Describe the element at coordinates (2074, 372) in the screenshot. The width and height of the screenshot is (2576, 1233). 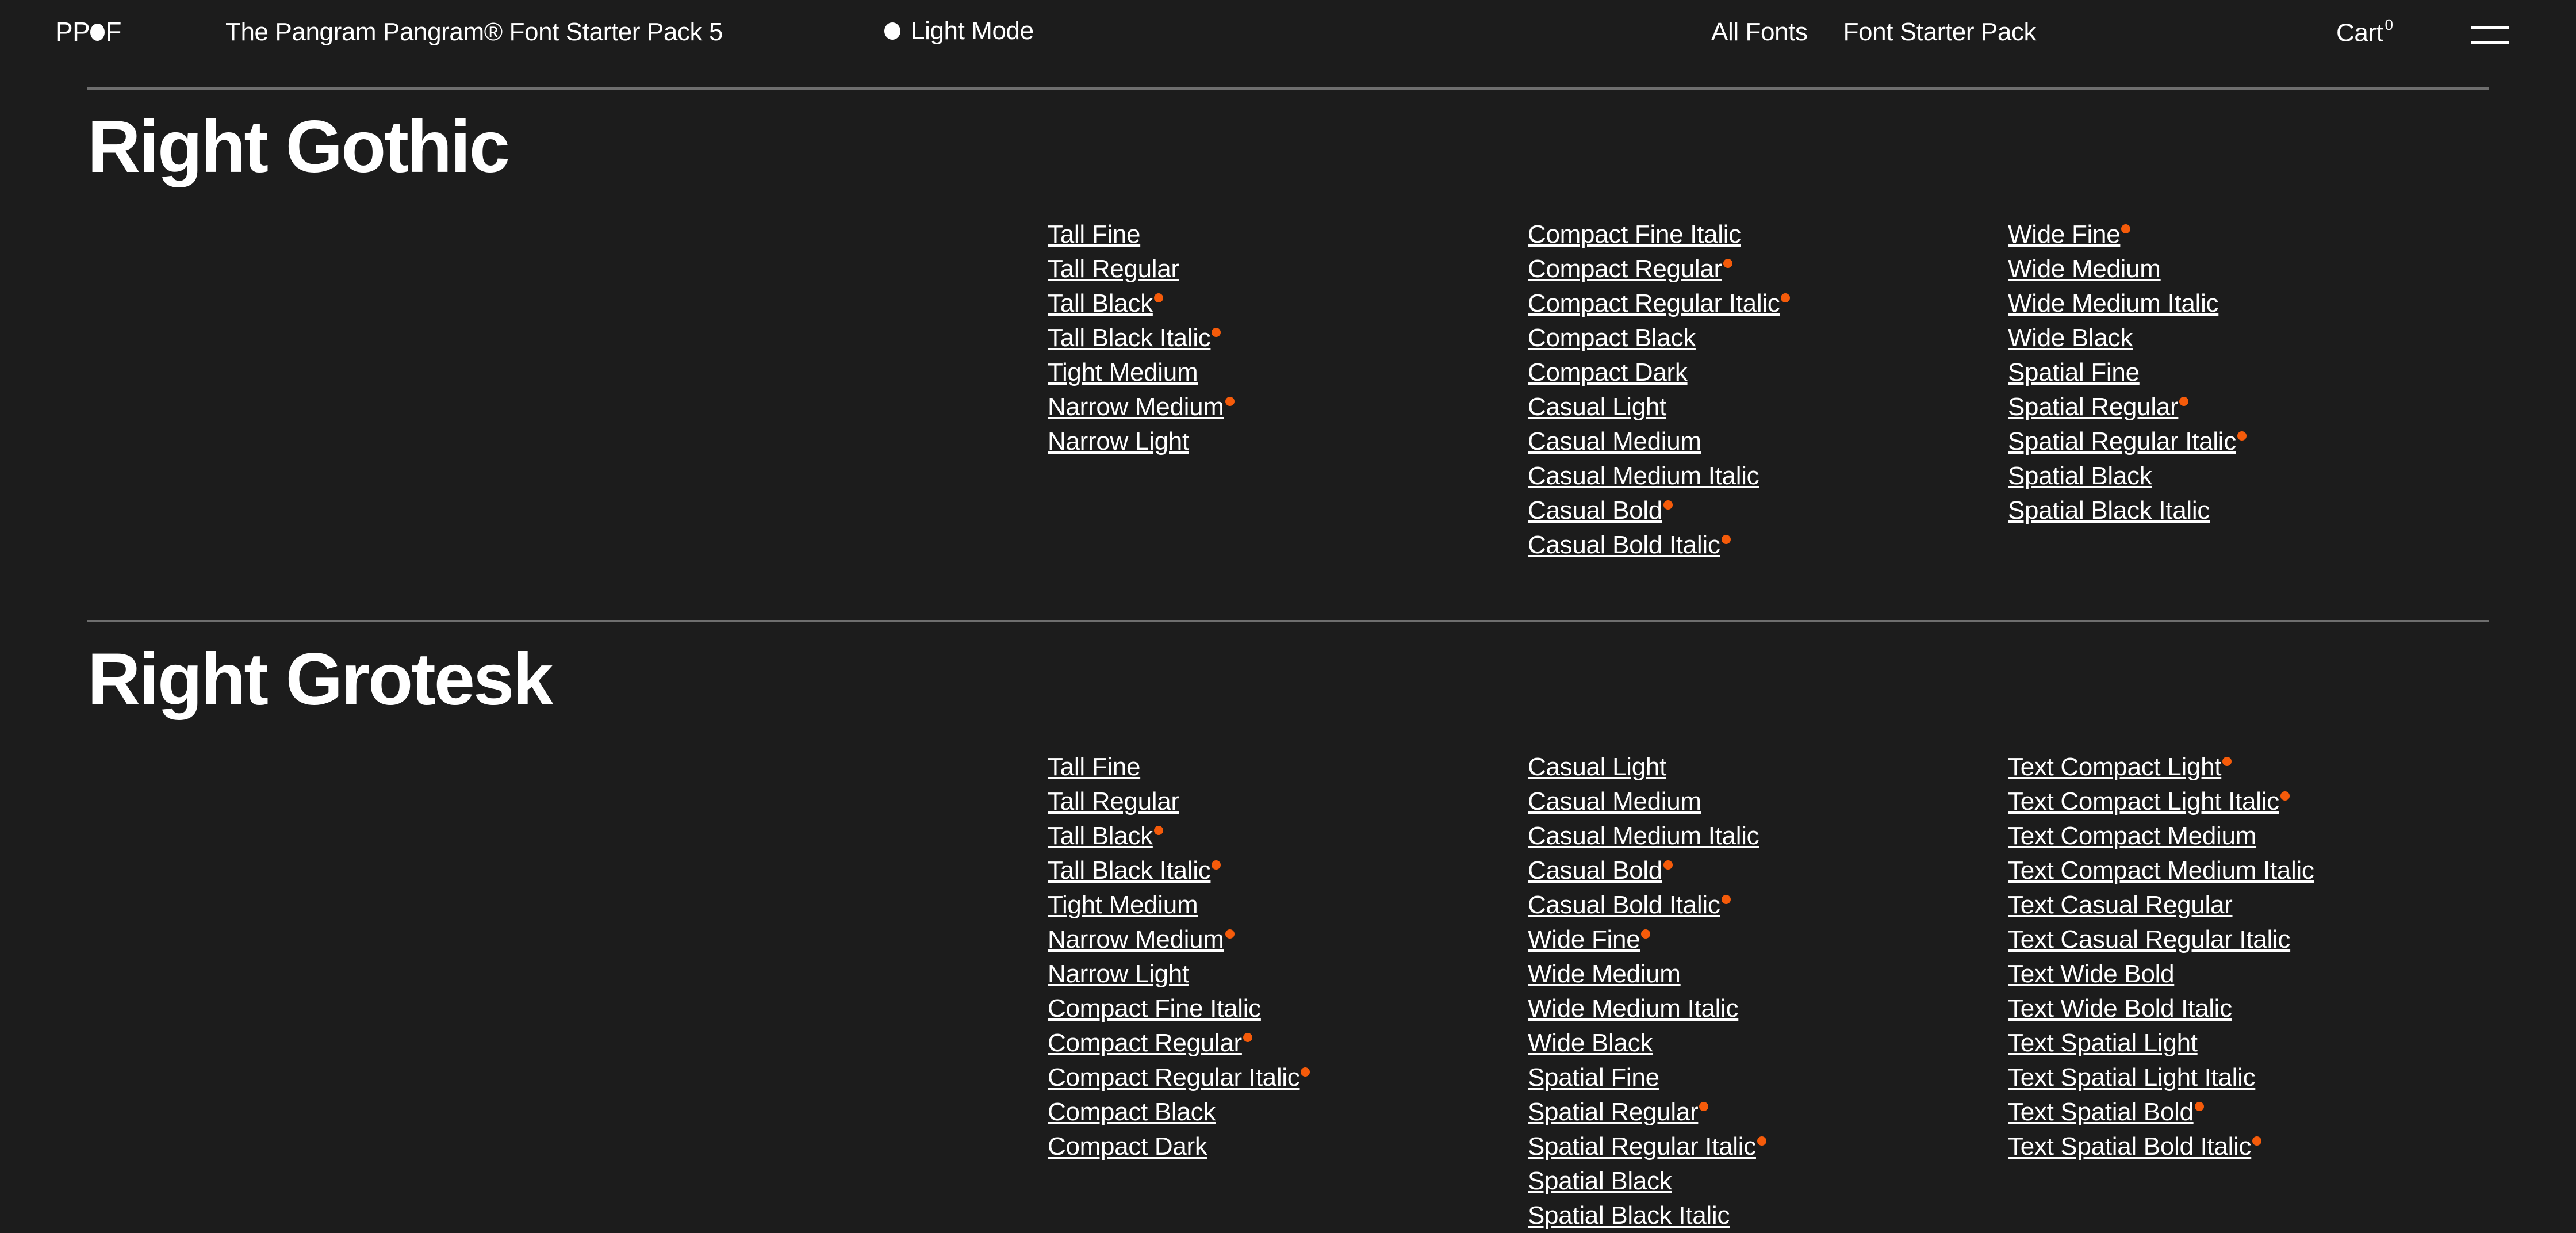
I see `font-style-label: Spatial Fine` at that location.